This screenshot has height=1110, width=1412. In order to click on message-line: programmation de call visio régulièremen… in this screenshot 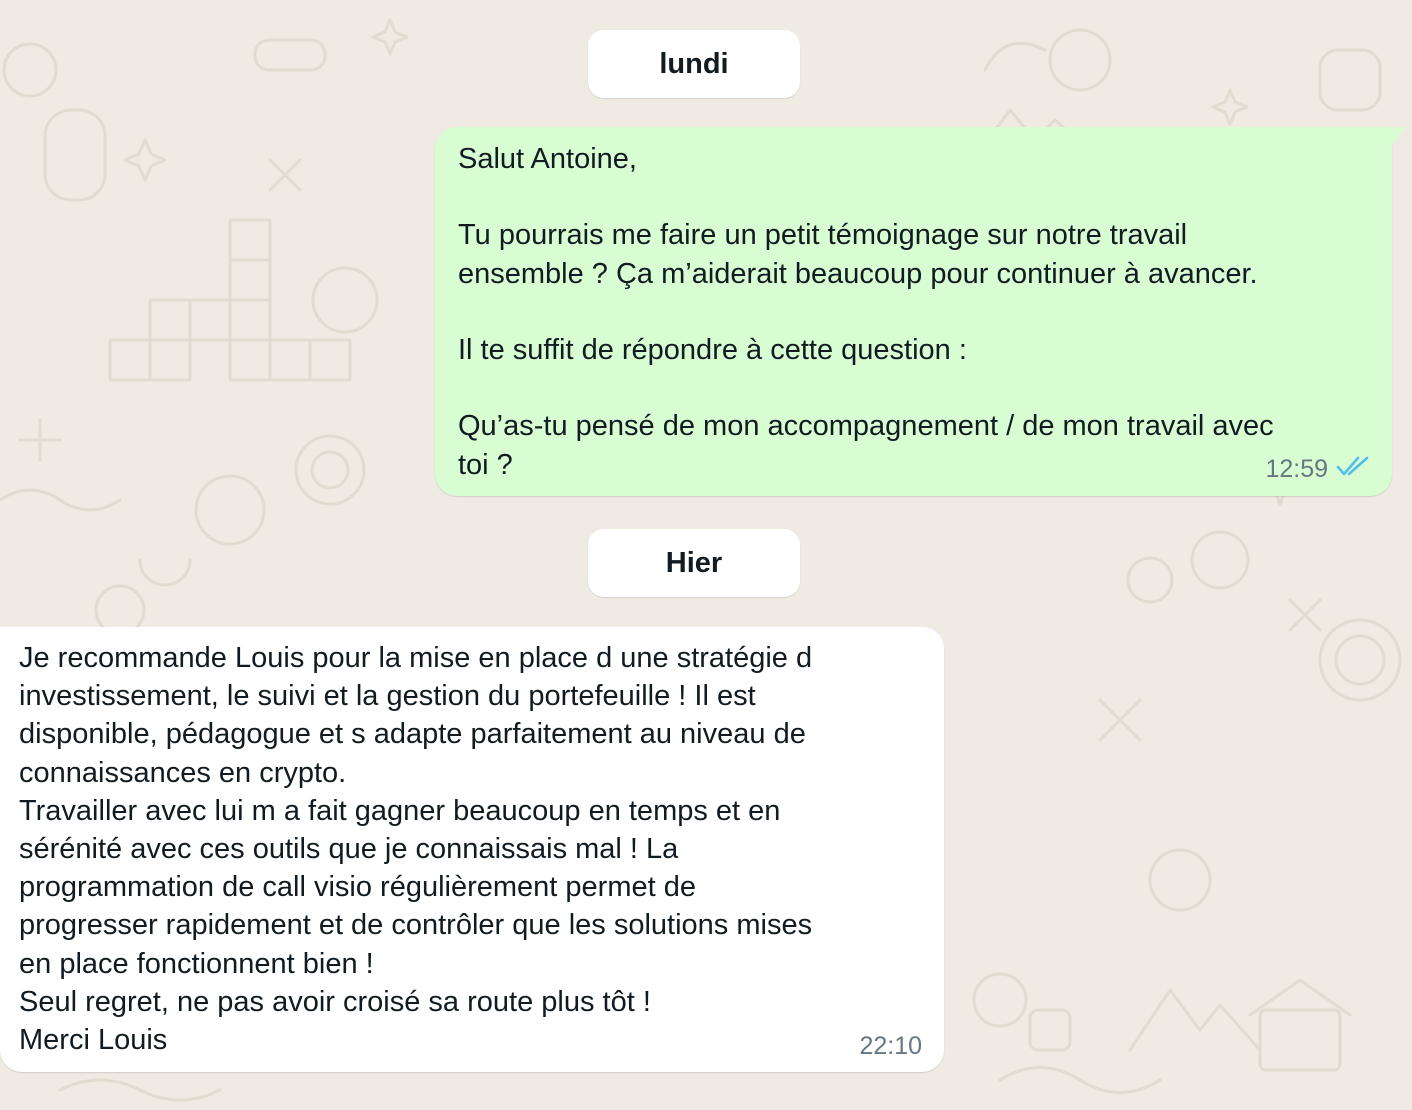, I will do `click(357, 887)`.